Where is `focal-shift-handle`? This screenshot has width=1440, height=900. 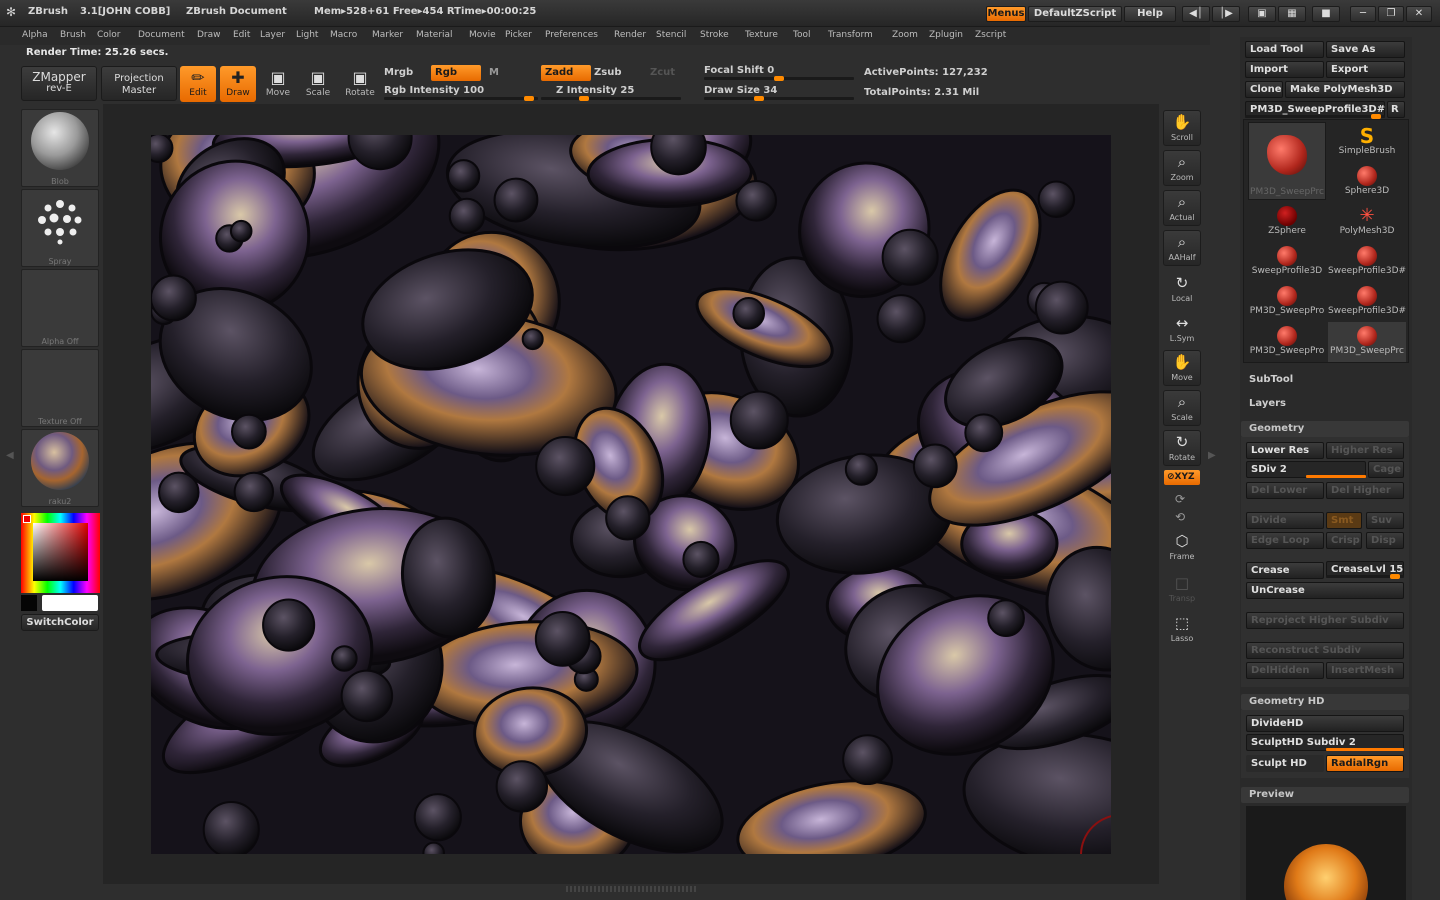
focal-shift-handle is located at coordinates (779, 78).